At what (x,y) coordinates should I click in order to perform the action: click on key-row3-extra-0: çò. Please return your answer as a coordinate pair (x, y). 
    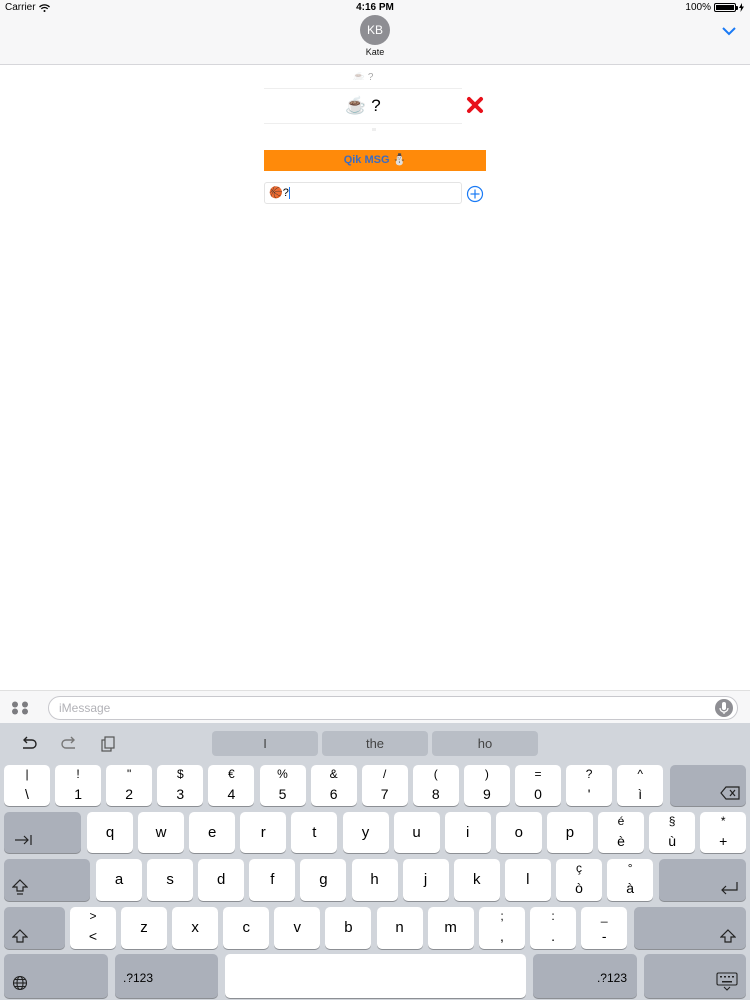
    Looking at the image, I should click on (579, 880).